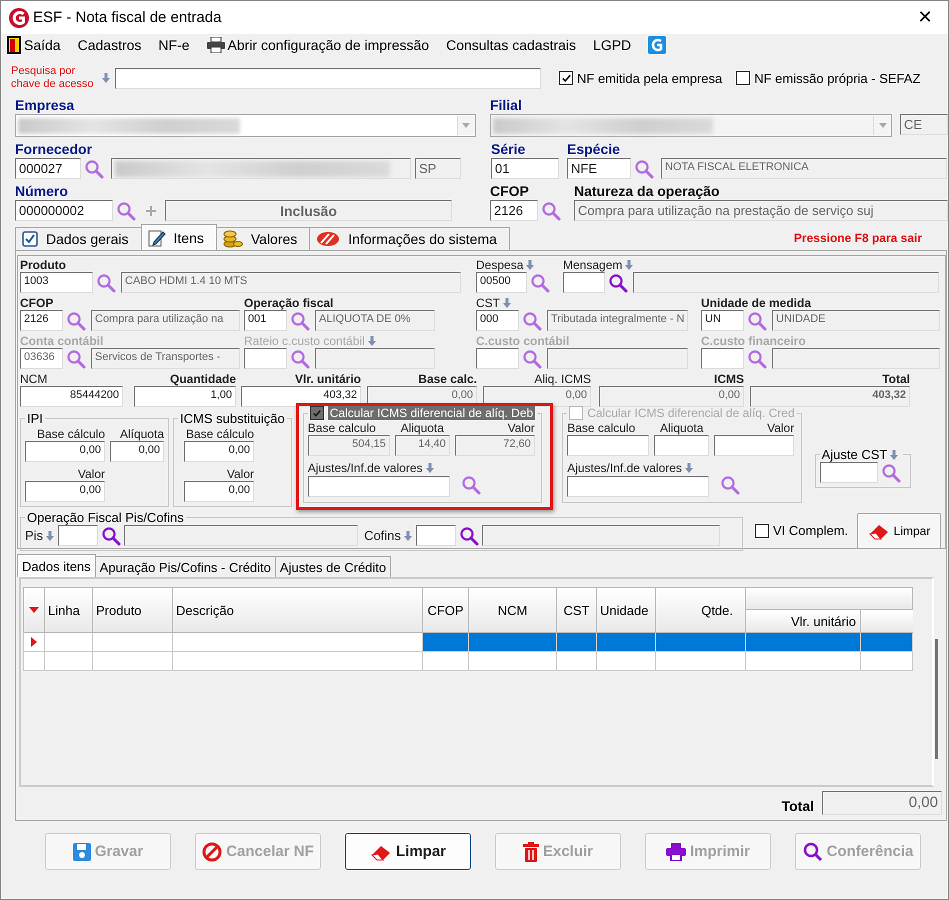  Describe the element at coordinates (185, 566) in the screenshot. I see `tab: Apuração Pis/Cofins - Crédito` at that location.